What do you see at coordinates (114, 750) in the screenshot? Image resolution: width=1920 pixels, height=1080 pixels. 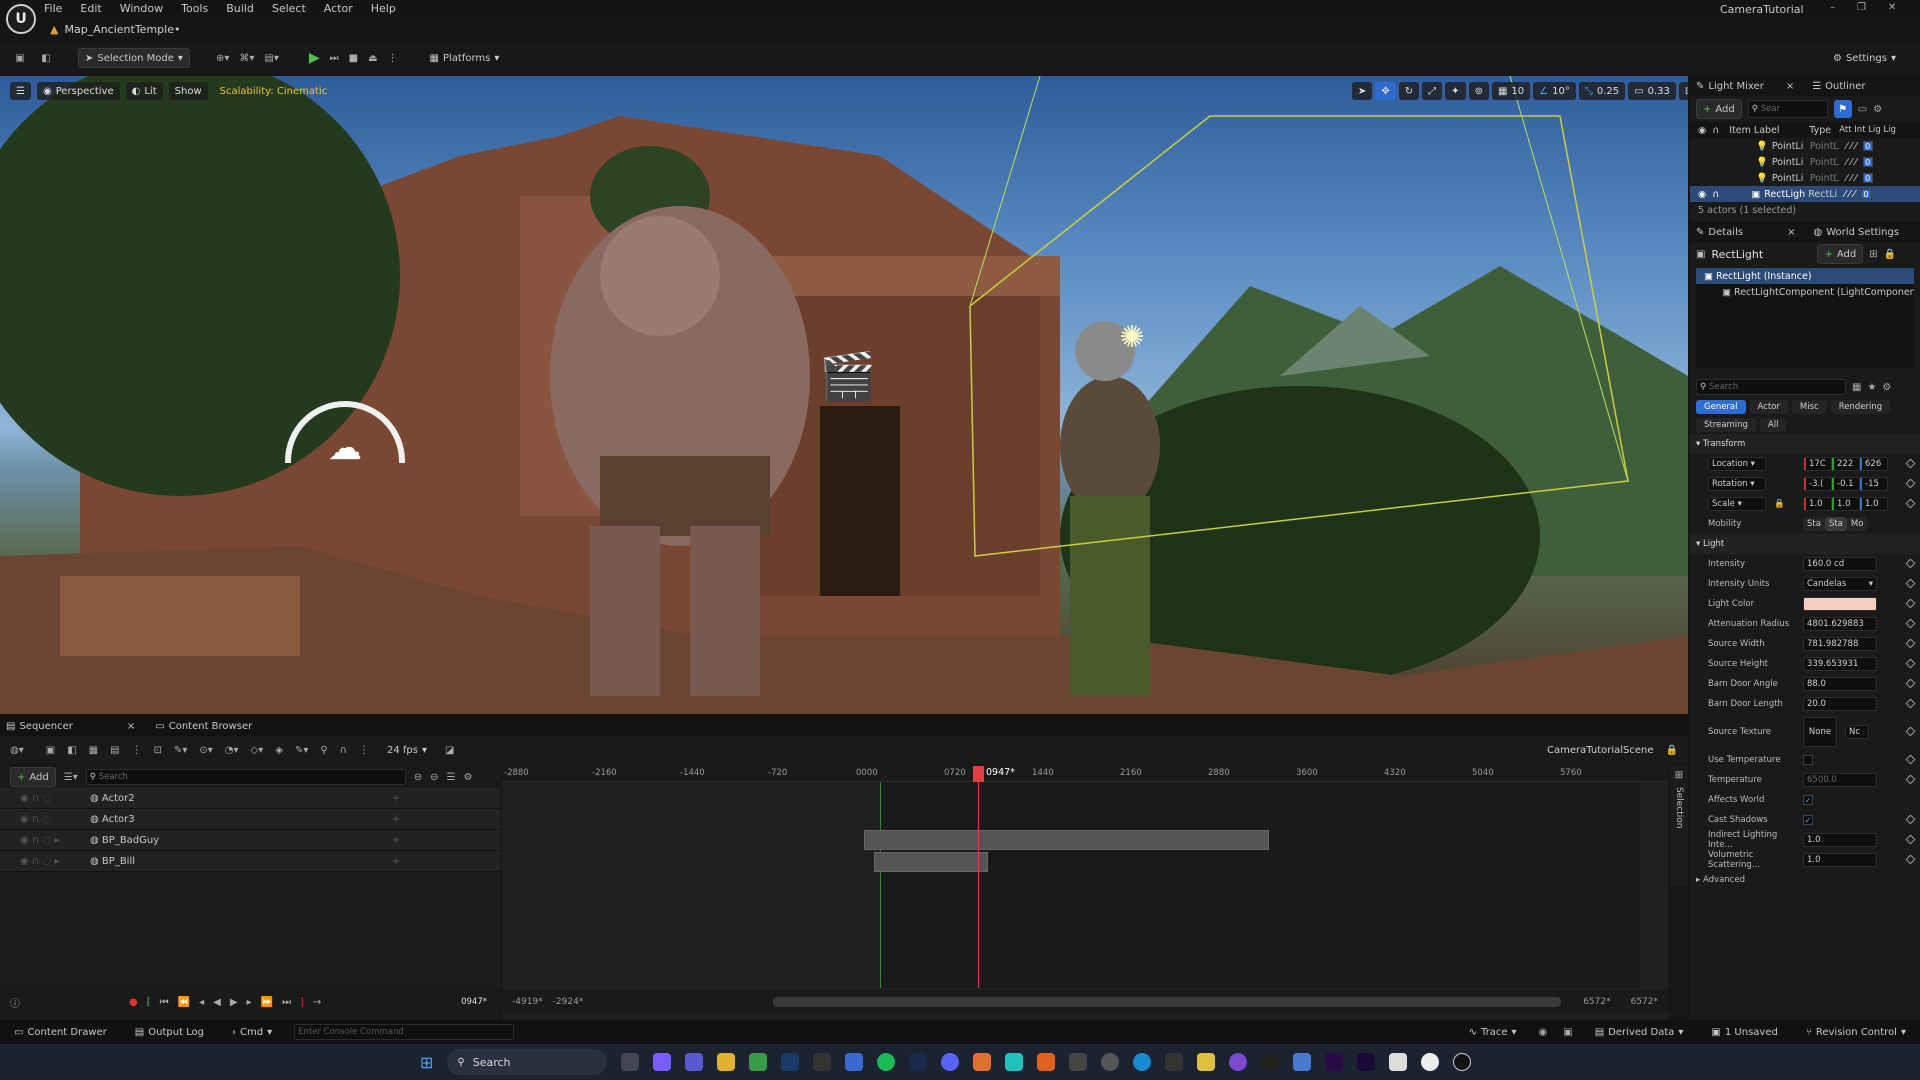 I see `render-icon: ▤` at bounding box center [114, 750].